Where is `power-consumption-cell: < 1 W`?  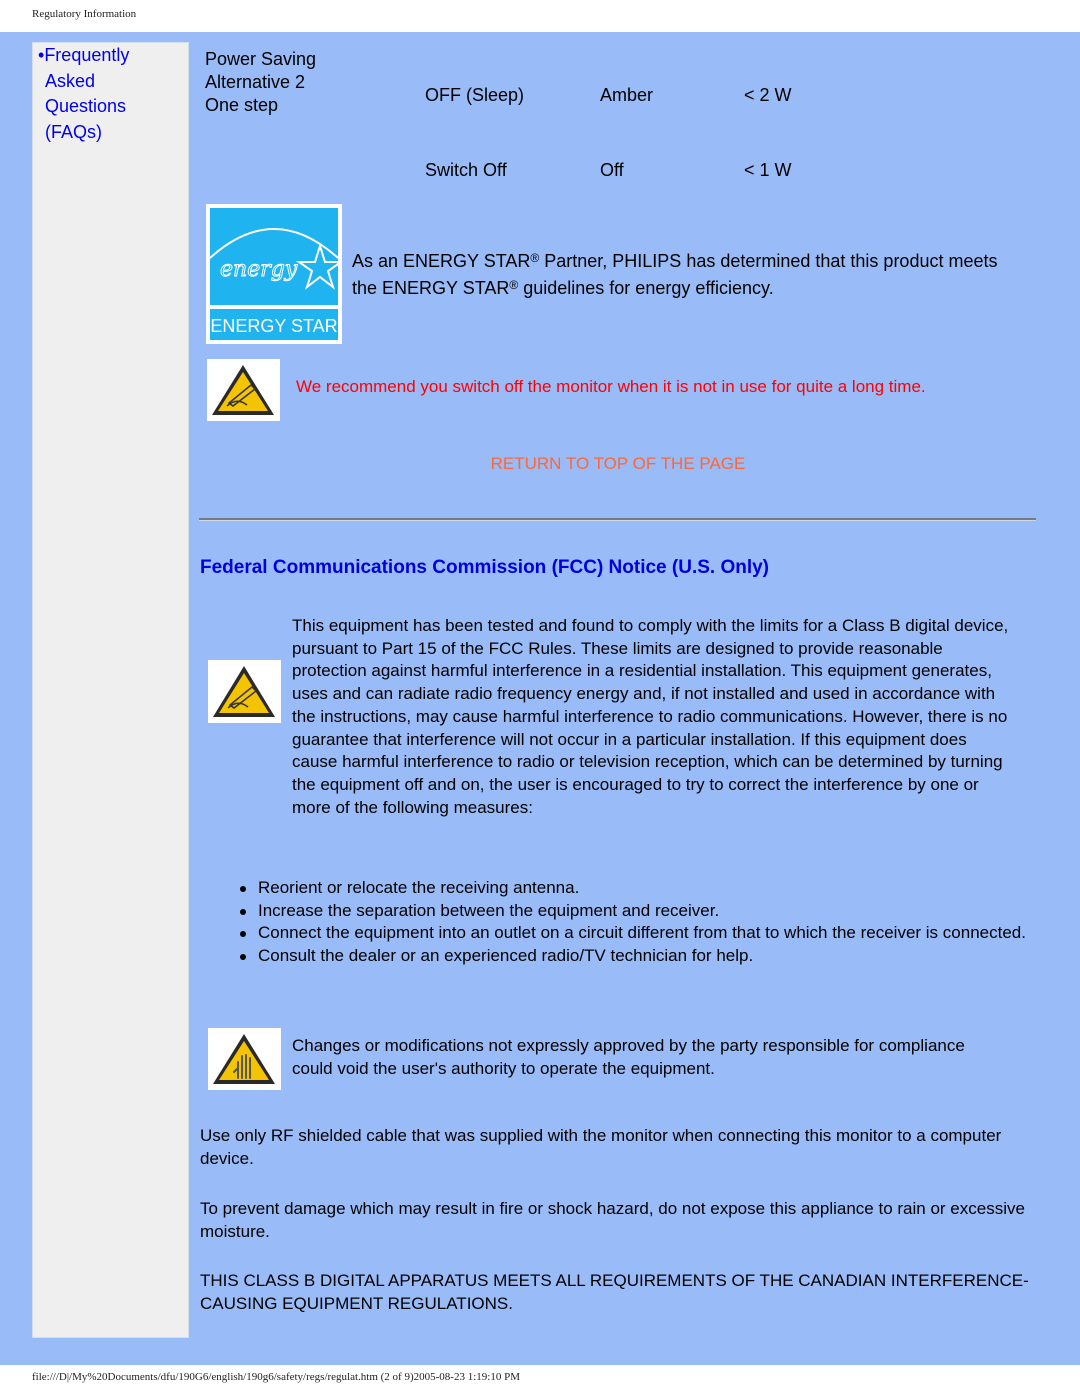 power-consumption-cell: < 1 W is located at coordinates (768, 170).